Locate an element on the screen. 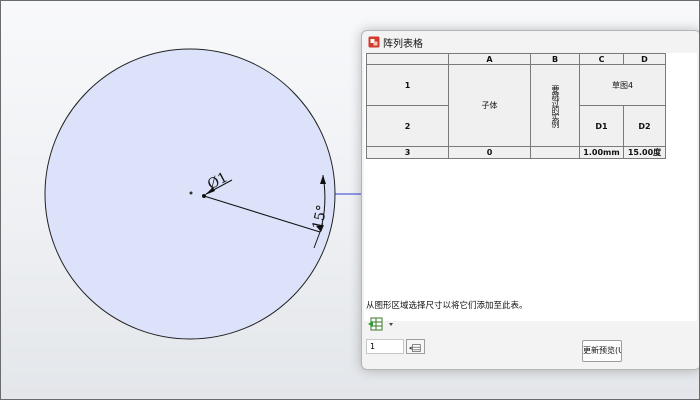 The width and height of the screenshot is (700, 400). row3-d1-value: 1.00mm is located at coordinates (601, 152).